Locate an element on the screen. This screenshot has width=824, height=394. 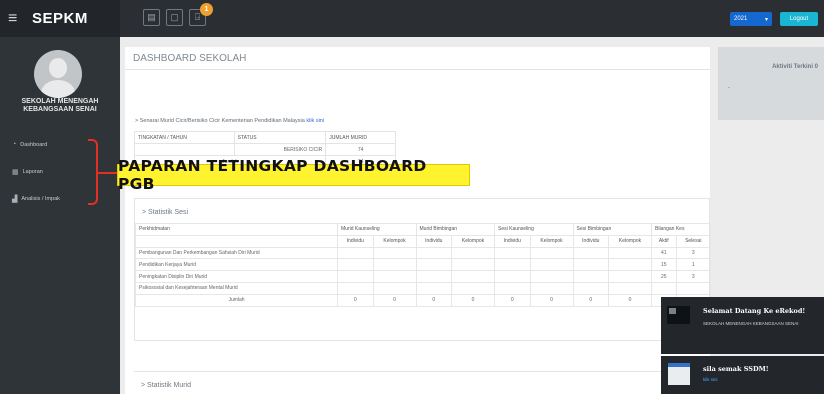
table-cell: 25 is located at coordinates (664, 276).